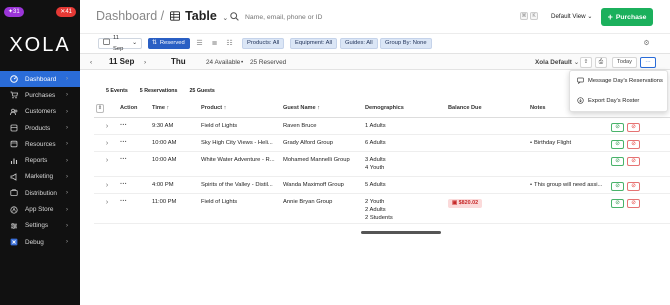  I want to click on groupby-filter: Group By: None, so click(406, 43).